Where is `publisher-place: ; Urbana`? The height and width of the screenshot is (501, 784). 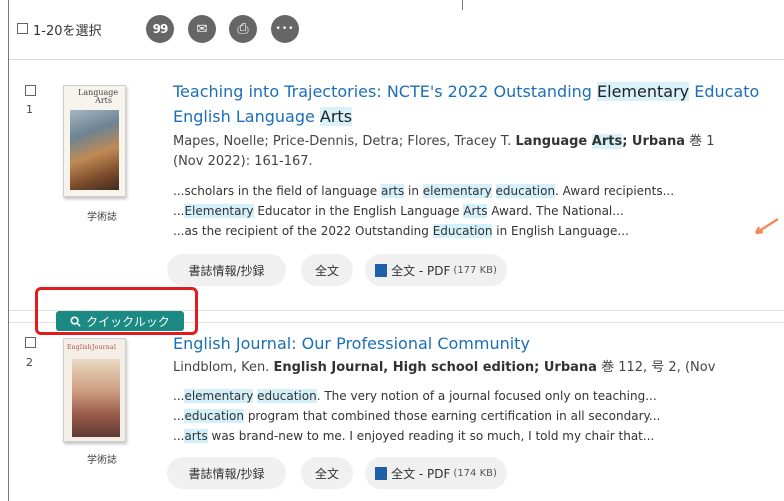
publisher-place: ; Urbana is located at coordinates (654, 141).